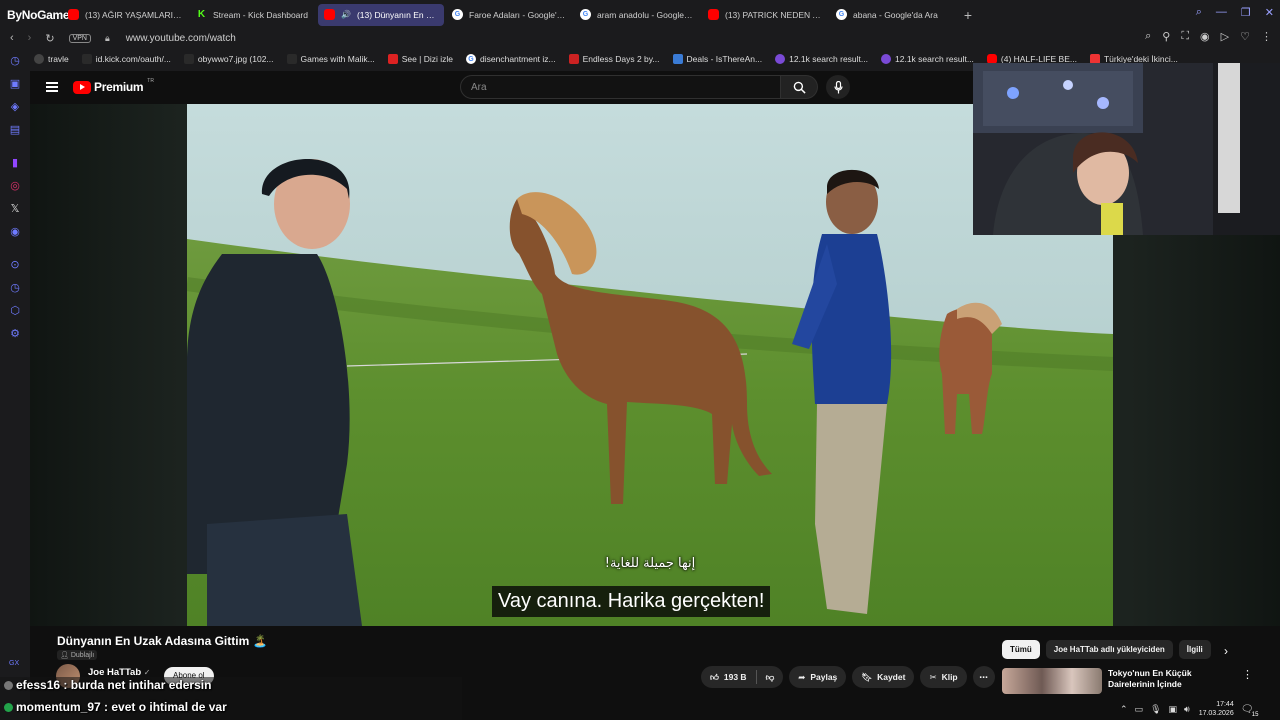 The image size is (1280, 720). Describe the element at coordinates (79, 38) in the screenshot. I see `vpn-badge: VPN` at that location.